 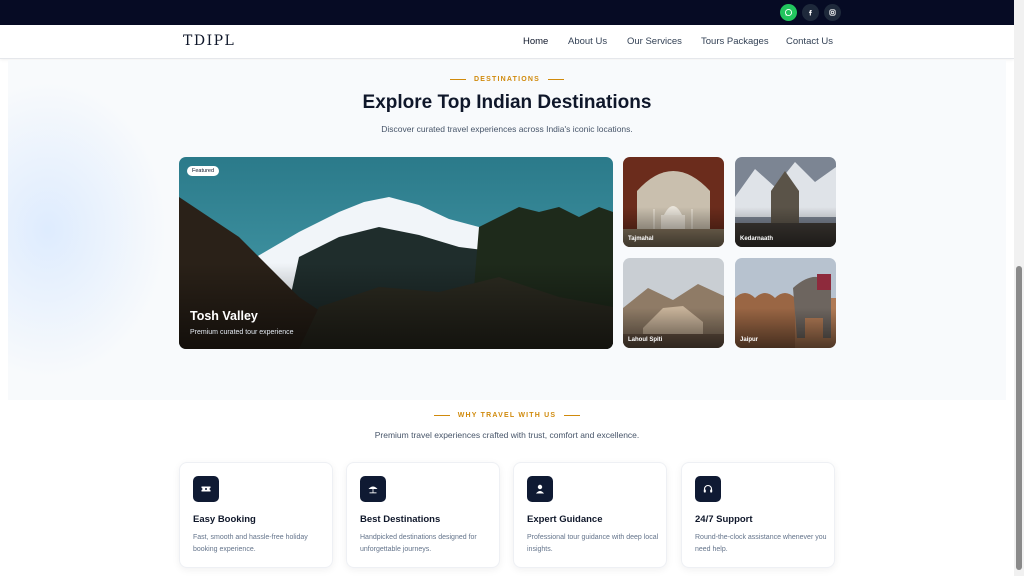 What do you see at coordinates (654, 41) in the screenshot?
I see `nav-our-services: Our Services` at bounding box center [654, 41].